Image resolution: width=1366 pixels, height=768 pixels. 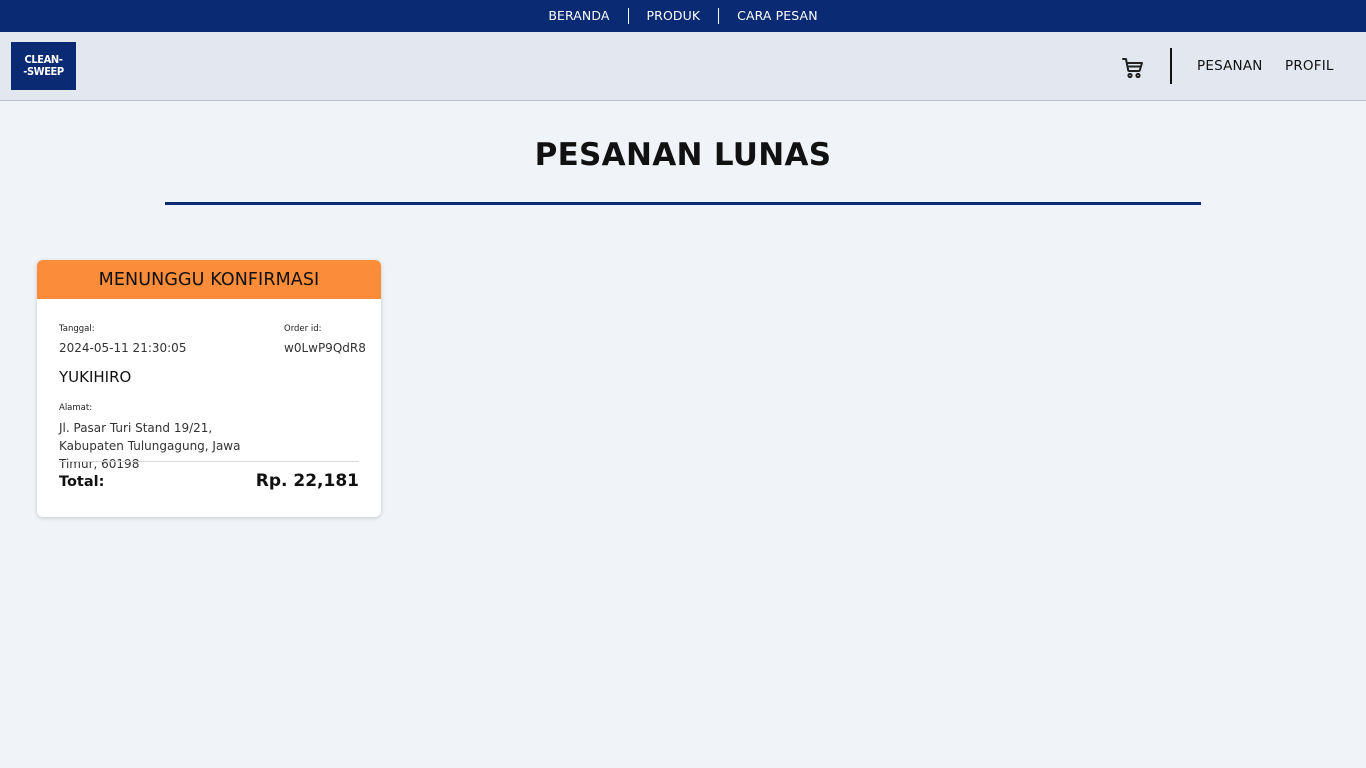 I want to click on card-divider, so click(x=209, y=461).